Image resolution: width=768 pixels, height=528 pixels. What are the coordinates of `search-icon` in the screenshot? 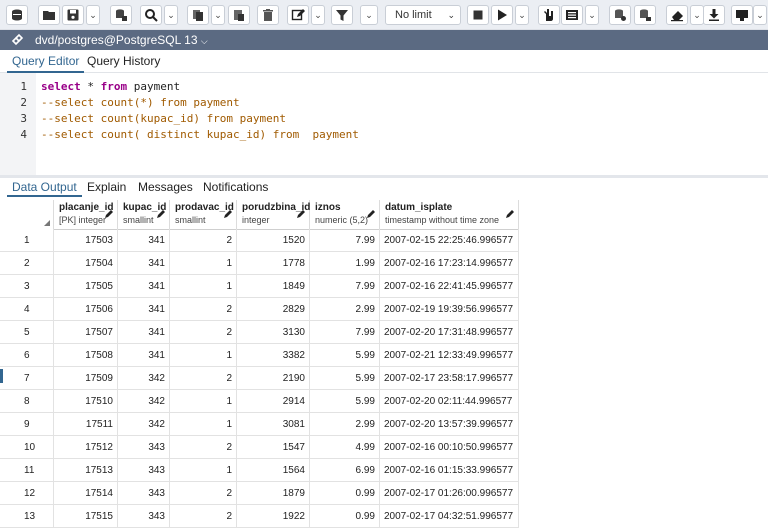 It's located at (151, 15).